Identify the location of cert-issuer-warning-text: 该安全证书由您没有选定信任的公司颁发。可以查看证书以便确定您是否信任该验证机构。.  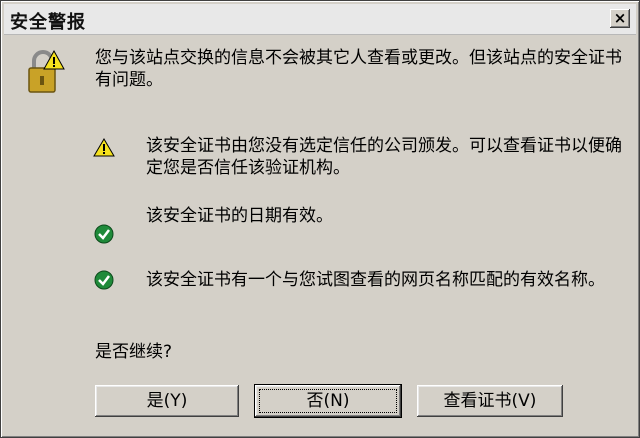
(384, 157).